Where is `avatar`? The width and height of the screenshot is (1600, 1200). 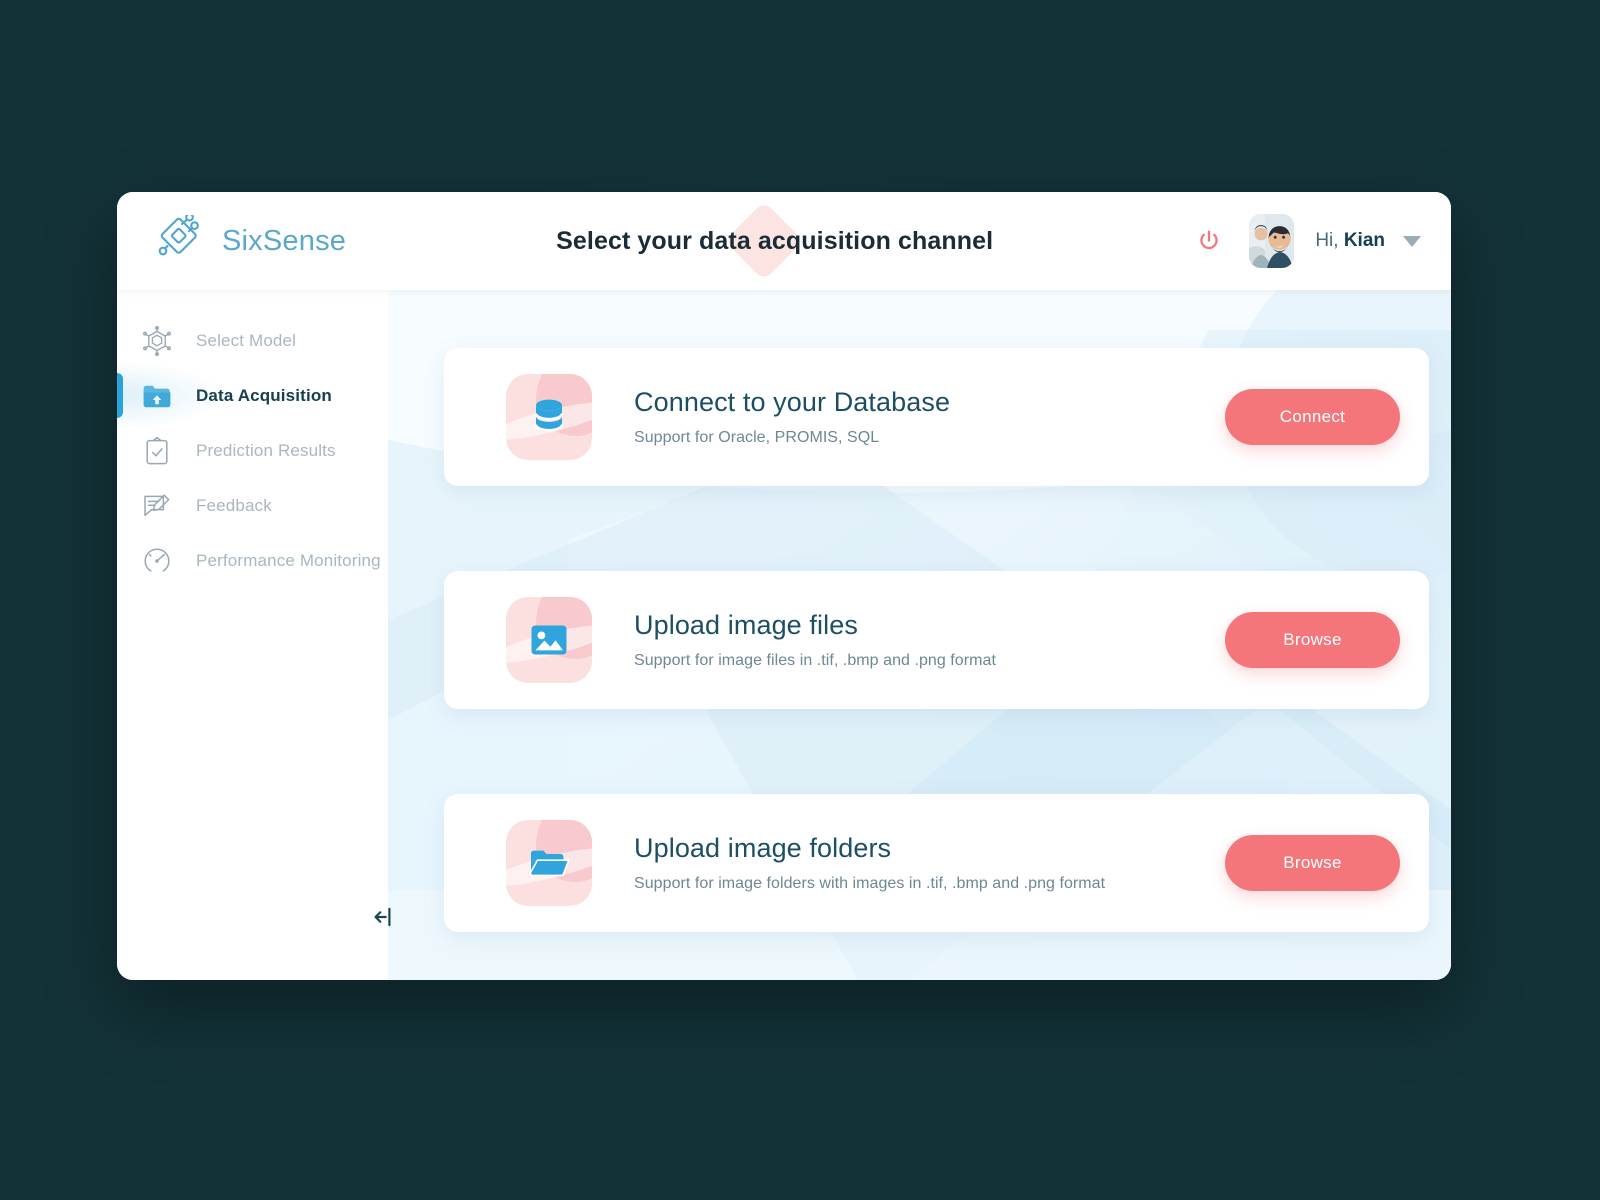
avatar is located at coordinates (1272, 241).